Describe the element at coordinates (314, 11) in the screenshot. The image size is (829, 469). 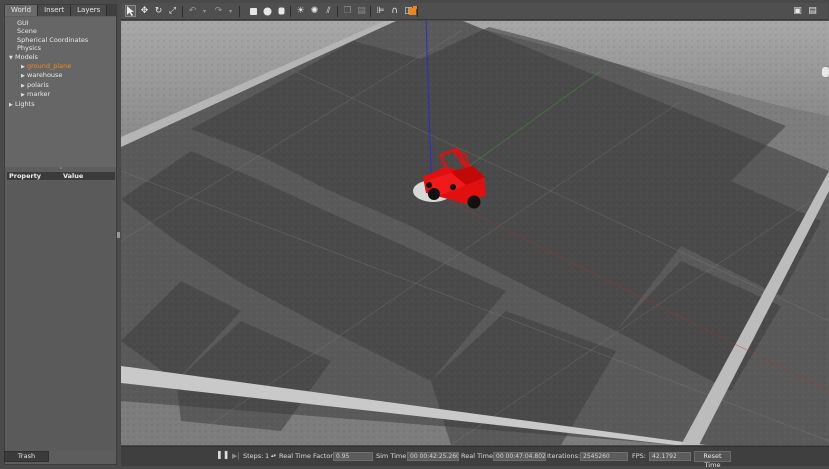
I see `spot-light-icon: ✺` at that location.